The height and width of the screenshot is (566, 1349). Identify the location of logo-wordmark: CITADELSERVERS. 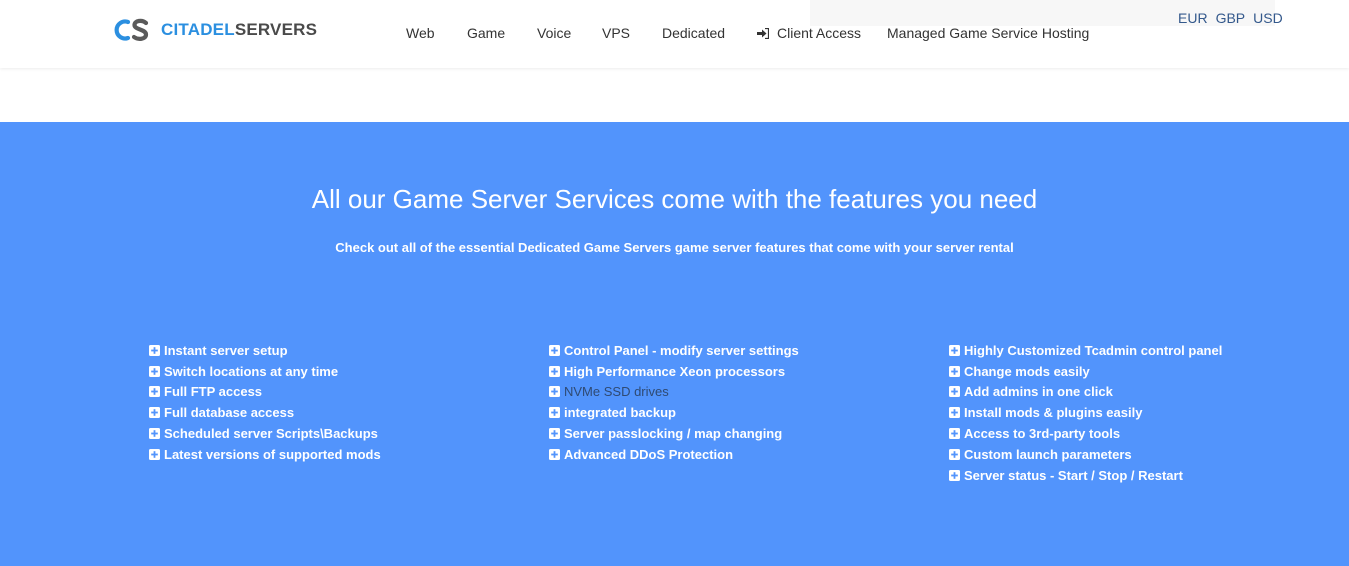
(239, 30).